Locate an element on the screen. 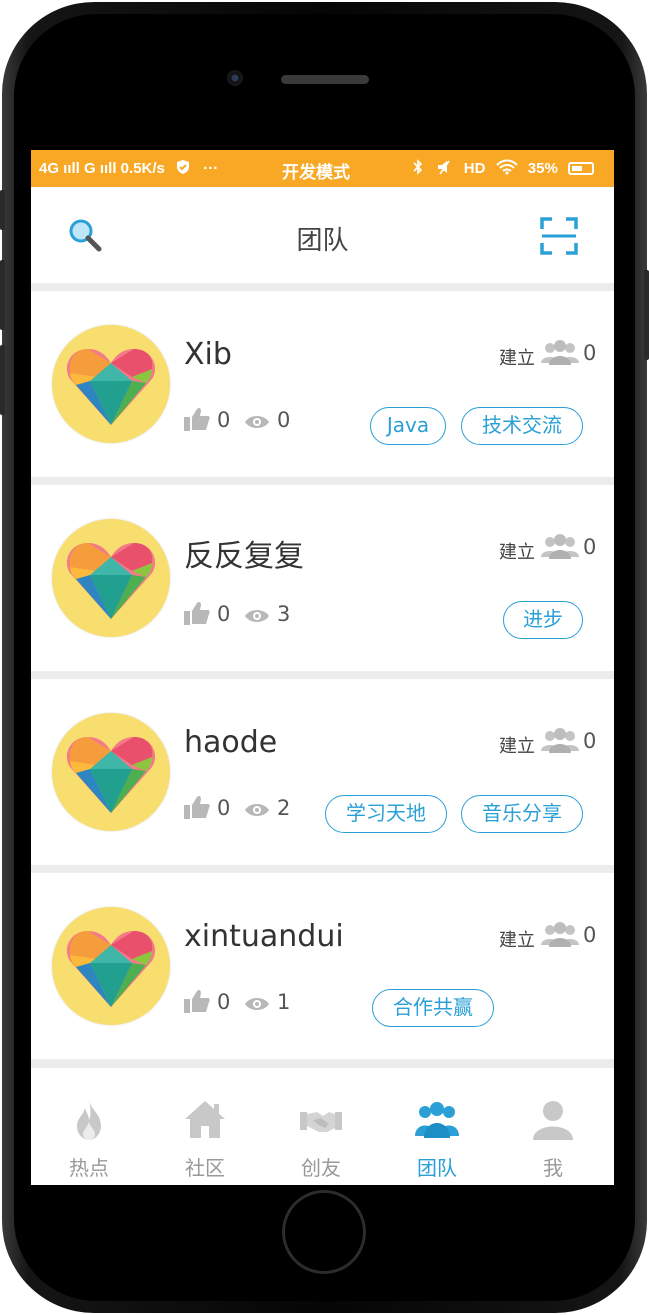  team-name: haode is located at coordinates (230, 742).